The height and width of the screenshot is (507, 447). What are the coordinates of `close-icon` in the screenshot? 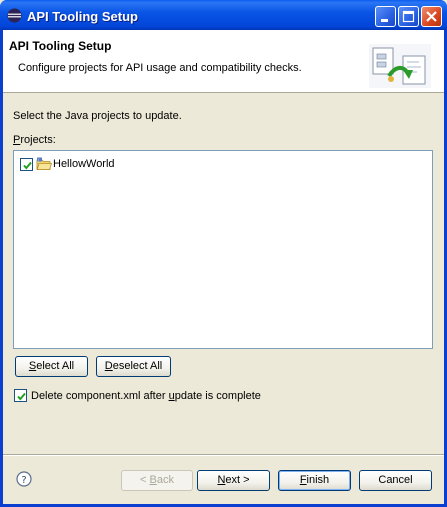 It's located at (431, 16).